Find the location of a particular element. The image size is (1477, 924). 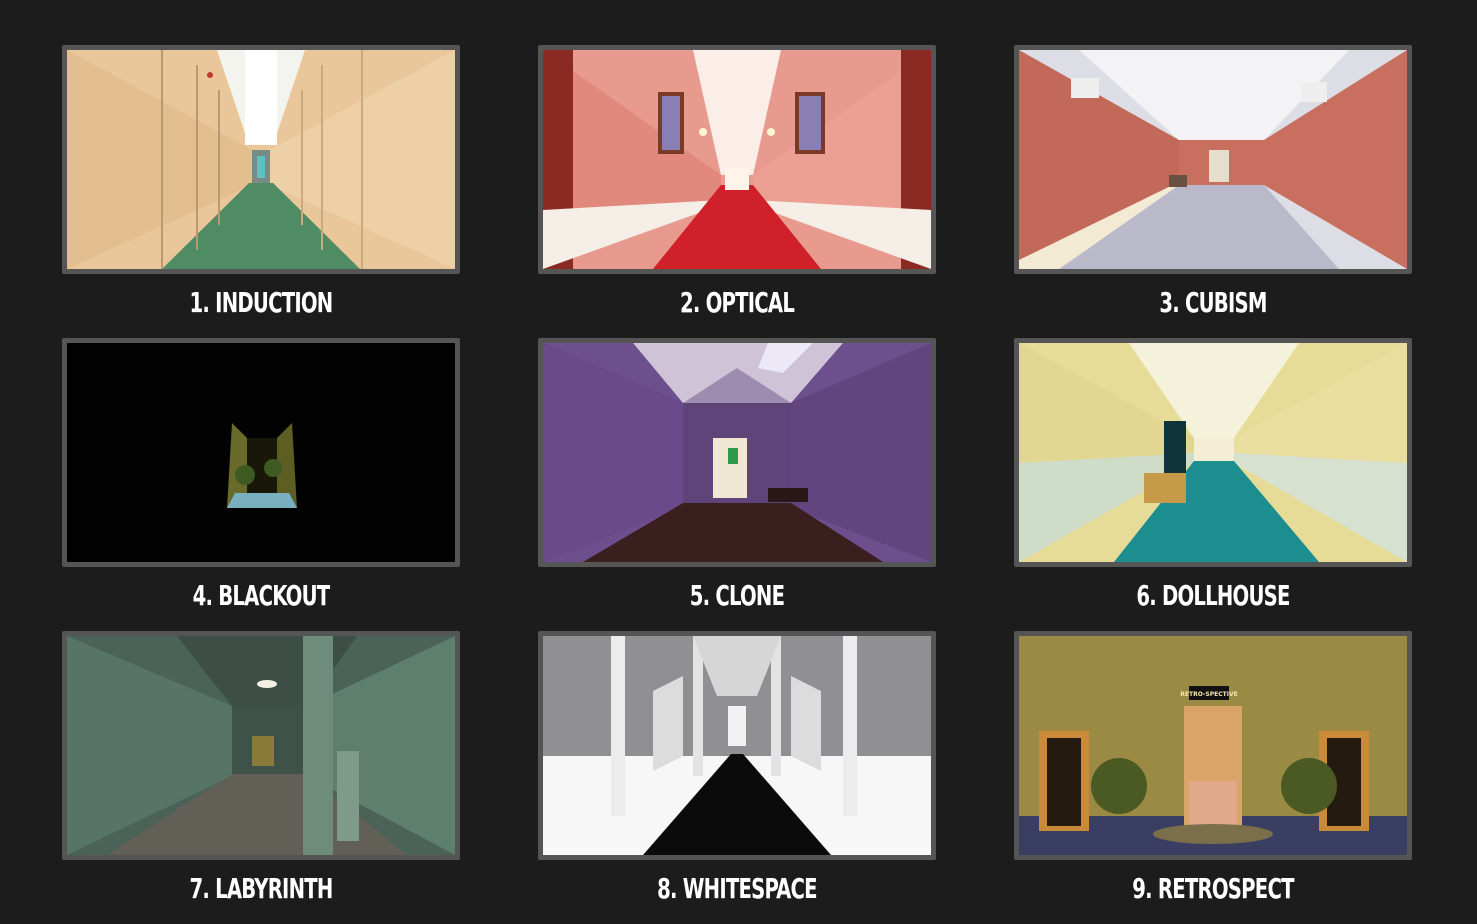

dollhouse-thumbnail is located at coordinates (1213, 452).